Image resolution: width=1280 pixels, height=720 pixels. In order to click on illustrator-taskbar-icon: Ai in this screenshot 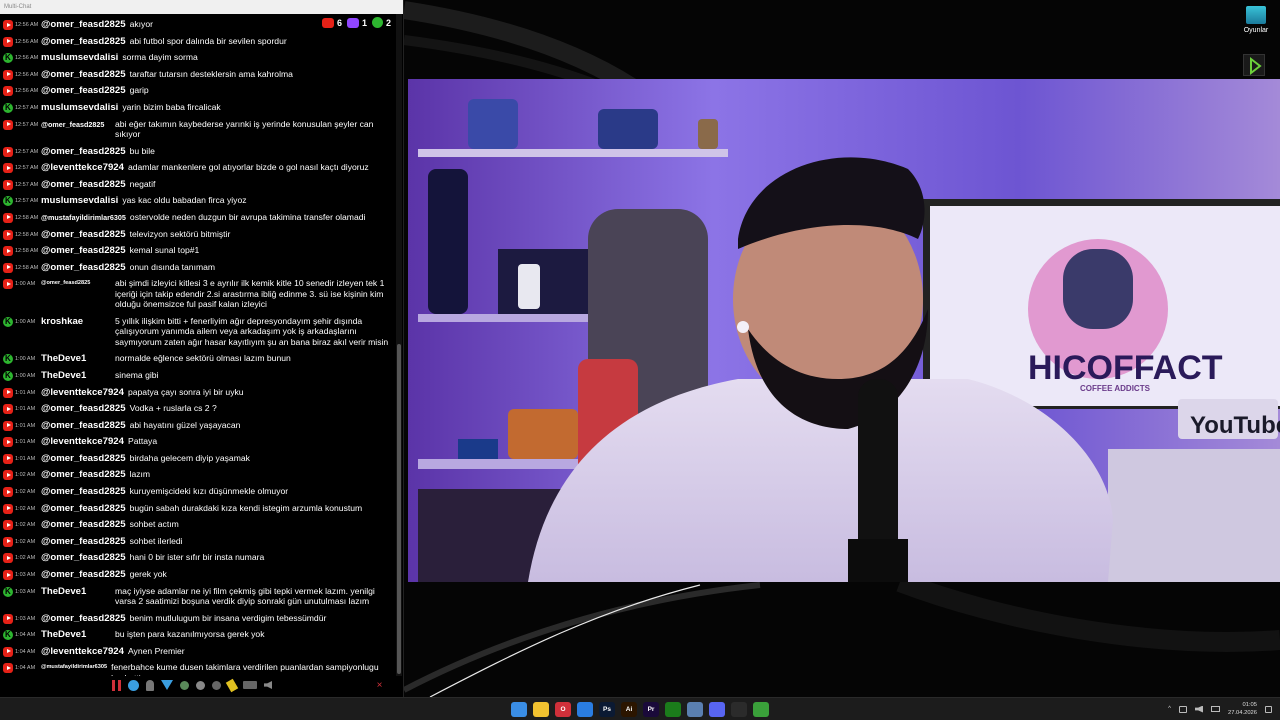, I will do `click(629, 709)`.